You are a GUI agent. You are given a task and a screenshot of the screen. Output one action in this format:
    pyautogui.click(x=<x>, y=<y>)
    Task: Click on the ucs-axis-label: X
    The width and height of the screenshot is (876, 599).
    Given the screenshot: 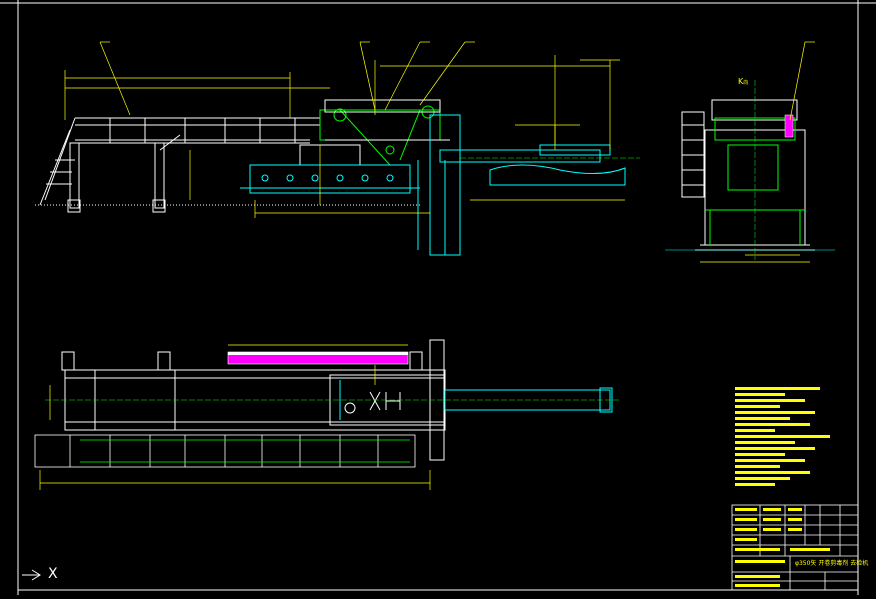 What is the action you would take?
    pyautogui.click(x=53, y=574)
    